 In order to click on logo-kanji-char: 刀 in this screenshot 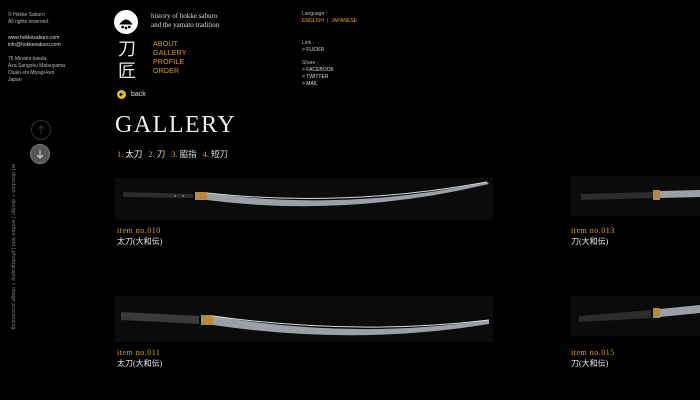, I will do `click(127, 49)`.